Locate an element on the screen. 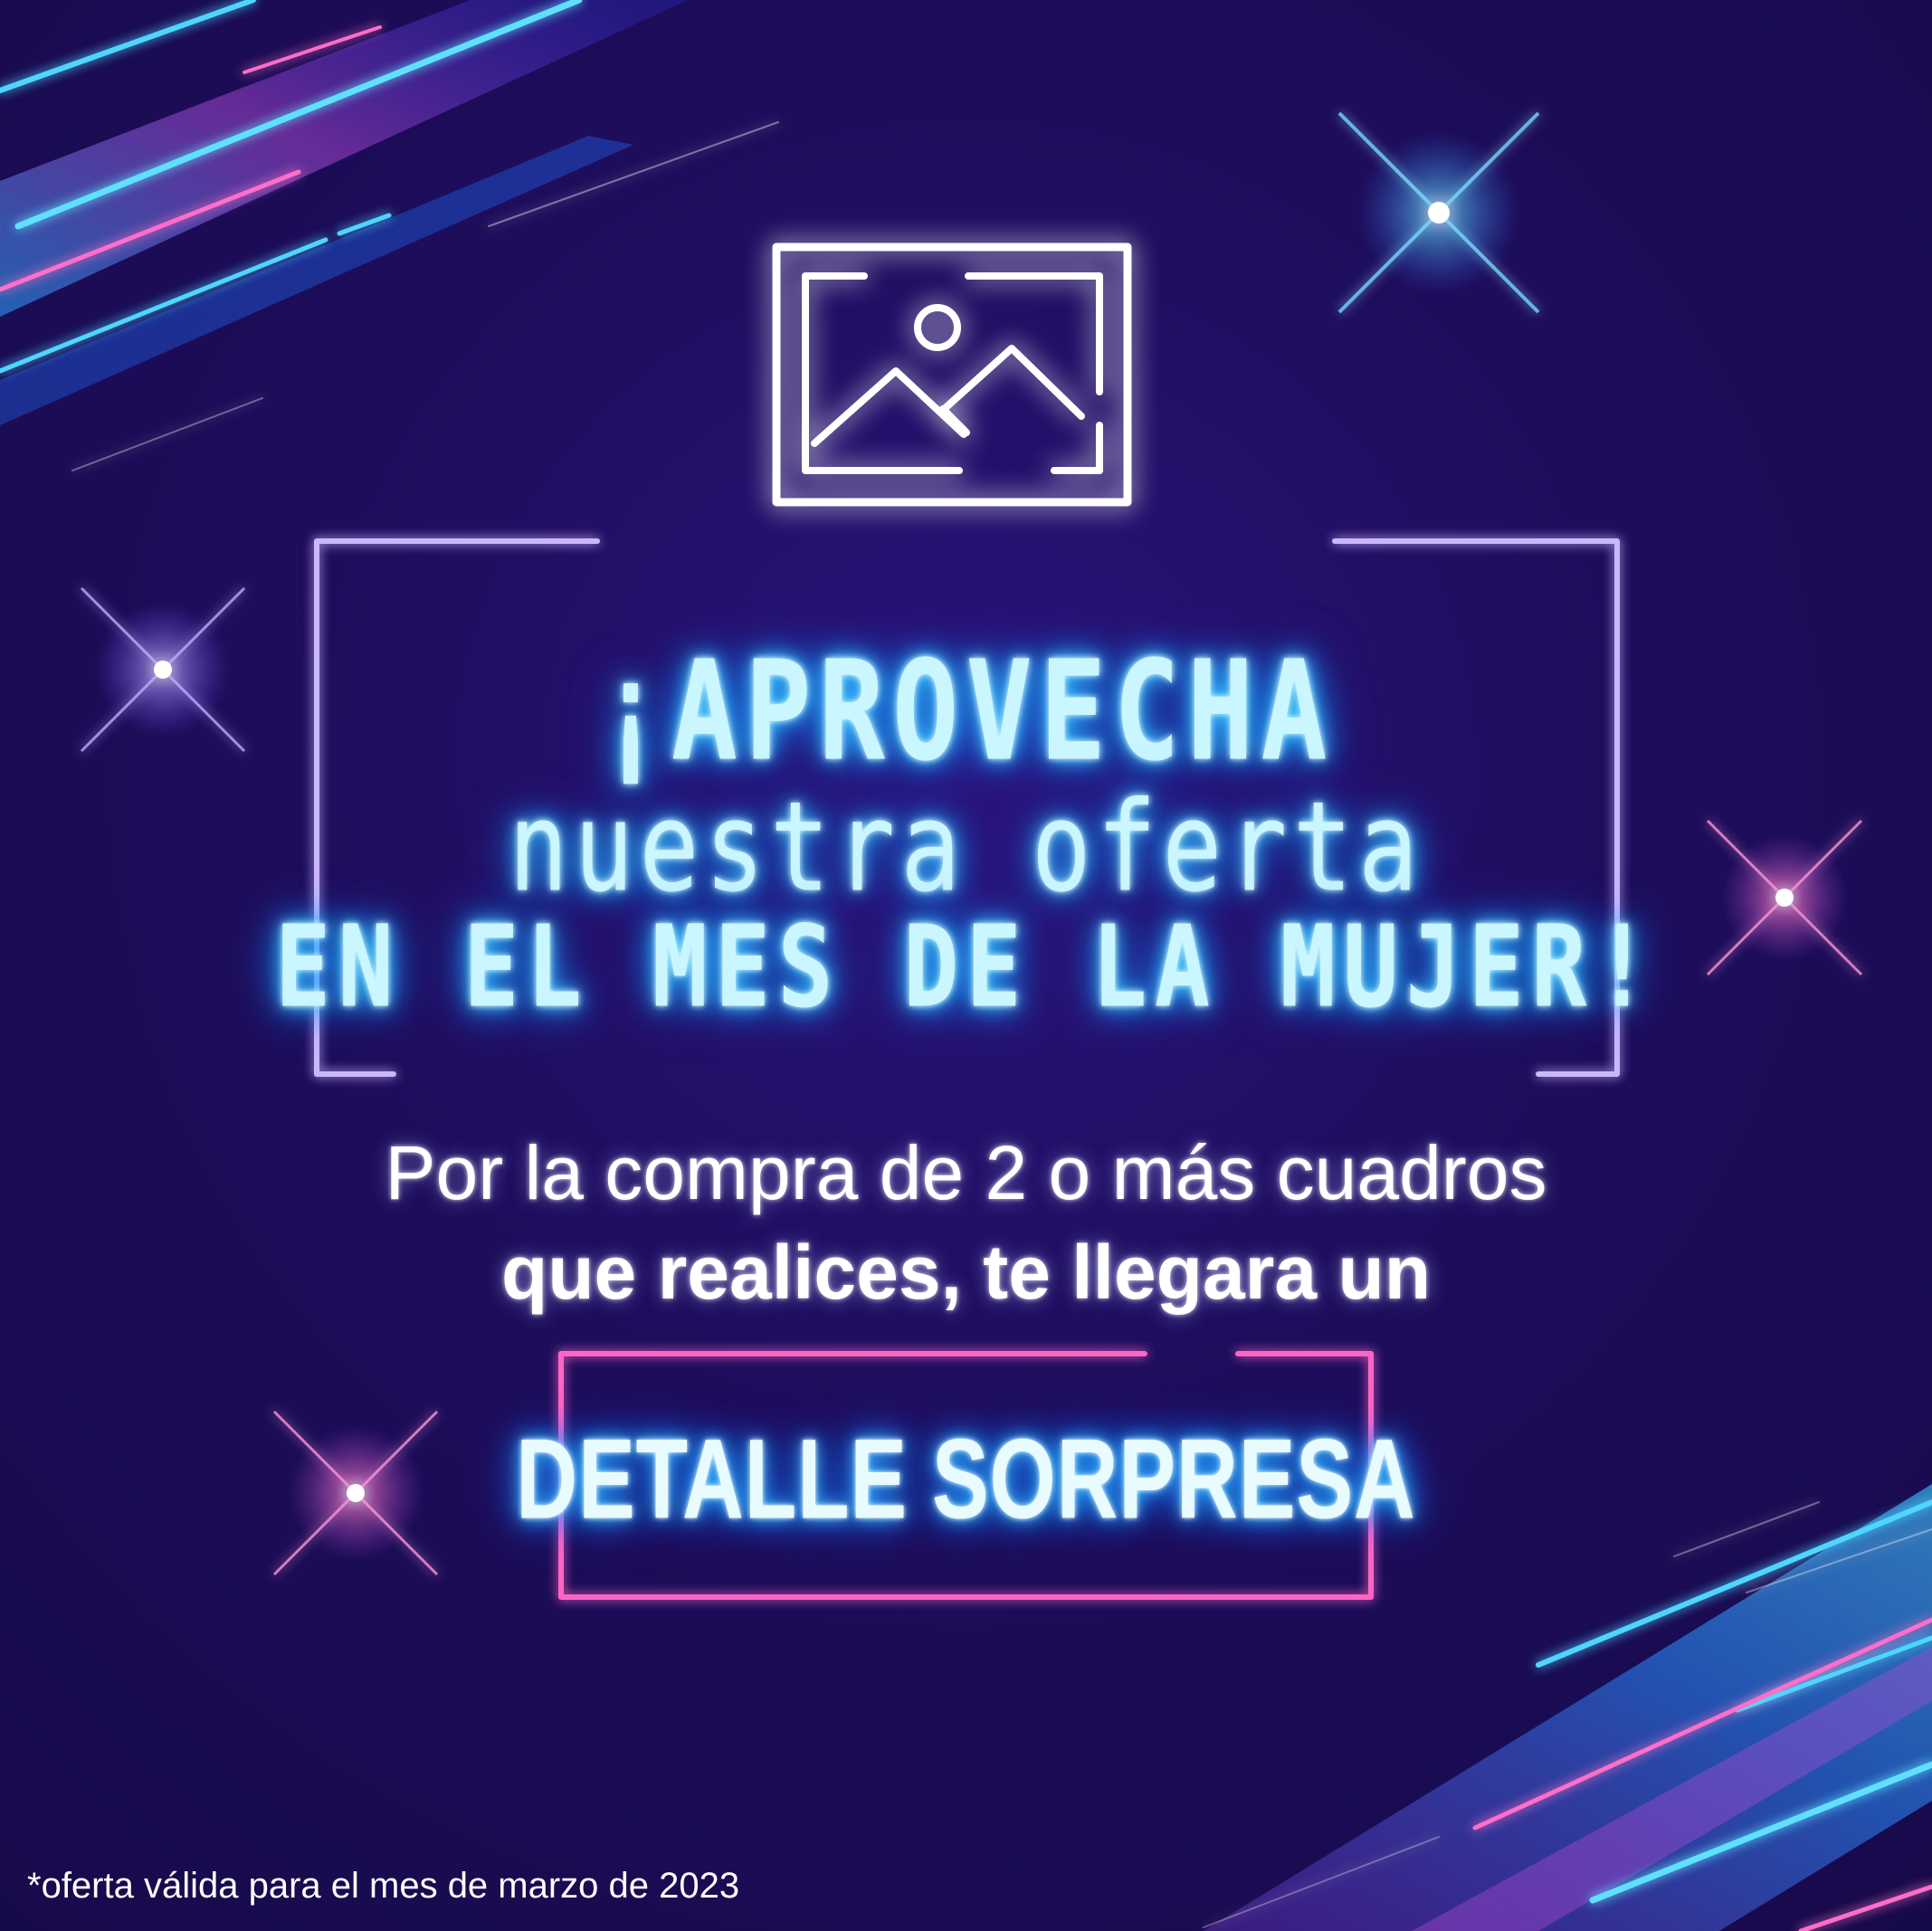 The height and width of the screenshot is (1931, 1932). picture-frame-icon is located at coordinates (952, 375).